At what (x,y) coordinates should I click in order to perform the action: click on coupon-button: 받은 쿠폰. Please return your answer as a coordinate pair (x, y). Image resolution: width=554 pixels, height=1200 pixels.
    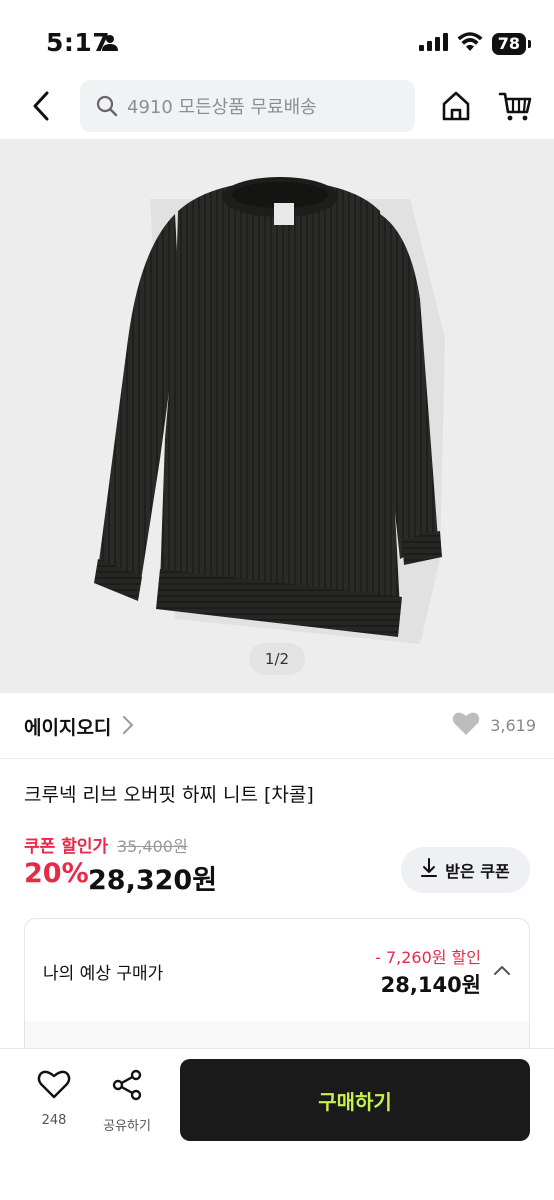
    Looking at the image, I should click on (465, 870).